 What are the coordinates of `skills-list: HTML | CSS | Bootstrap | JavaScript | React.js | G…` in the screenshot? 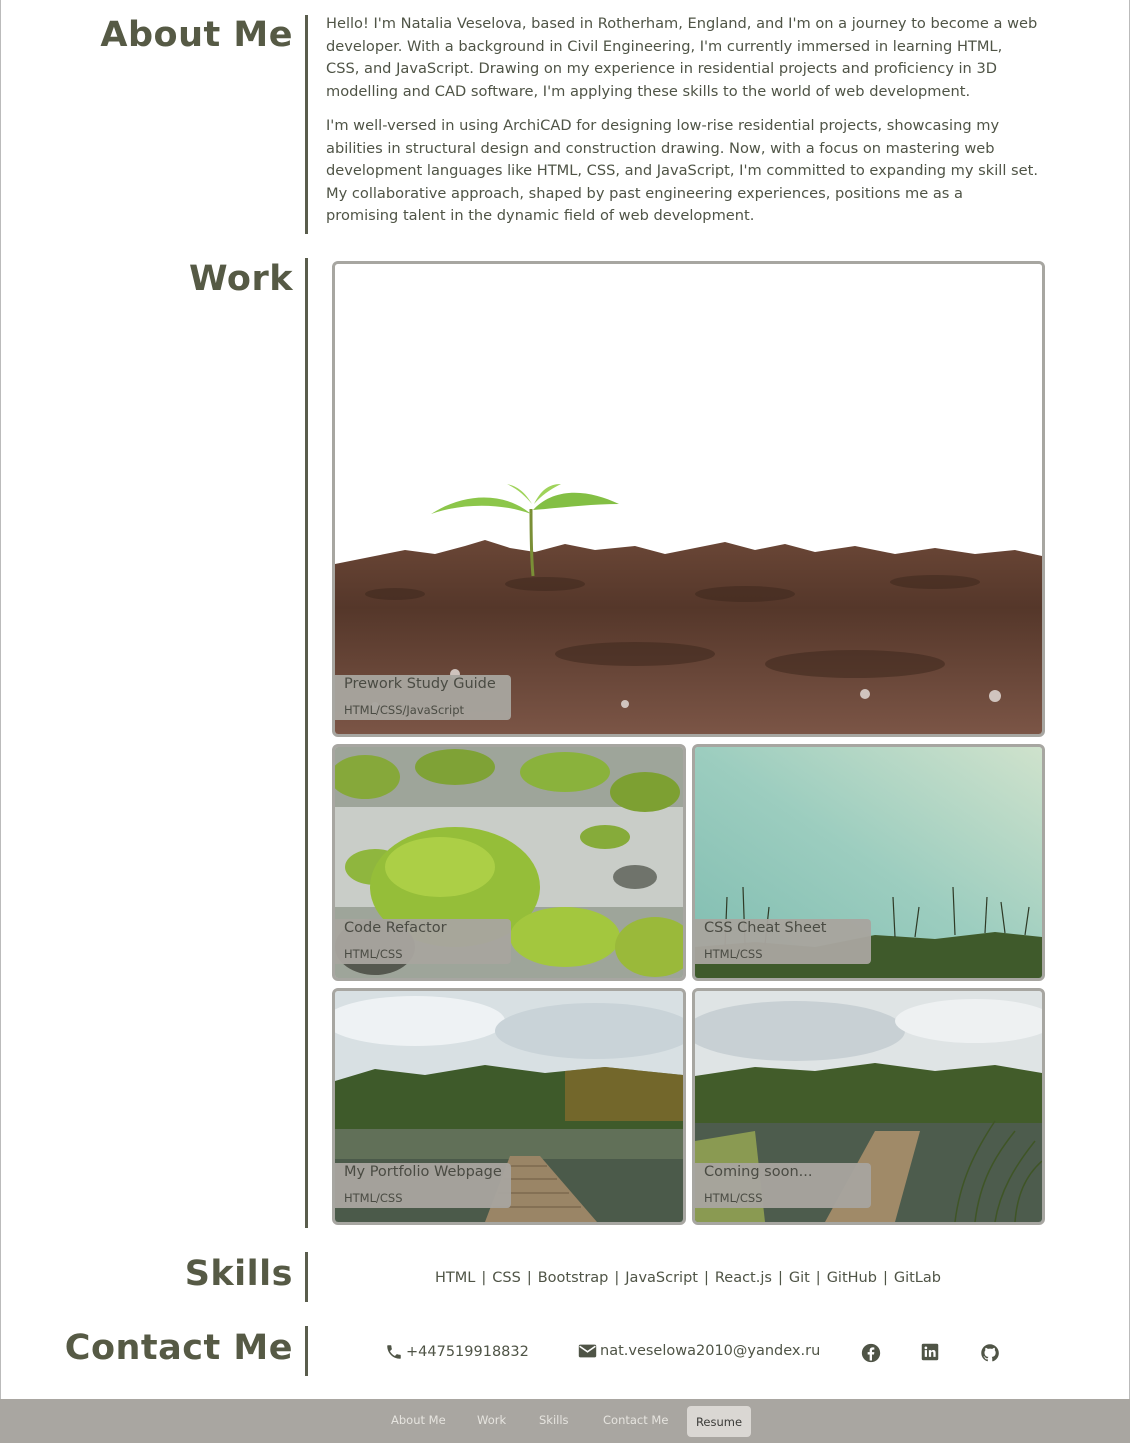 It's located at (688, 1278).